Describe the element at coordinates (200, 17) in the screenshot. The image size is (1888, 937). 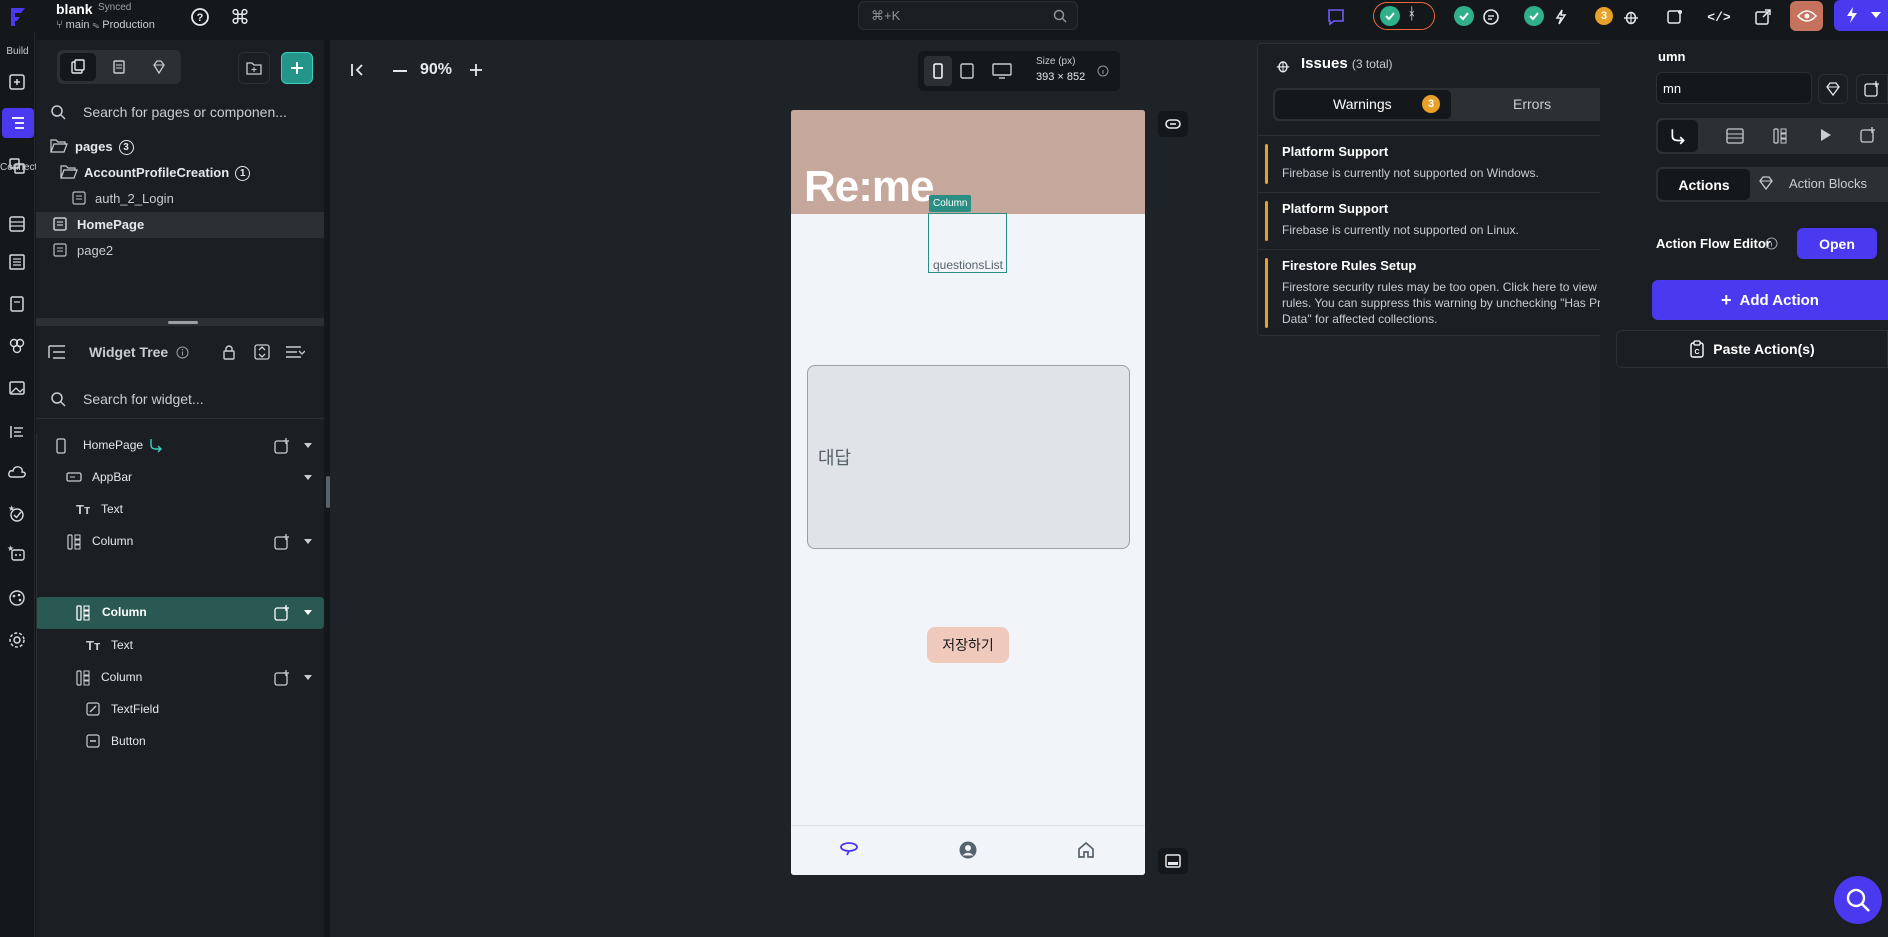
I see `help-icon: ?` at that location.